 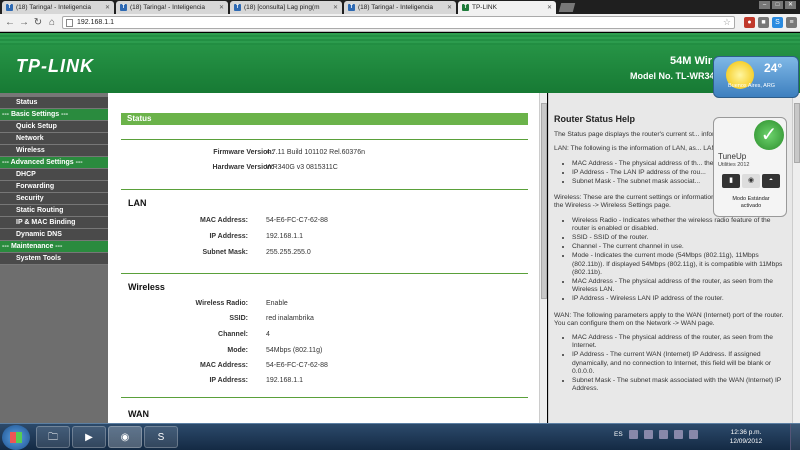 I want to click on wrench-menu-icon: ≡, so click(x=791, y=22).